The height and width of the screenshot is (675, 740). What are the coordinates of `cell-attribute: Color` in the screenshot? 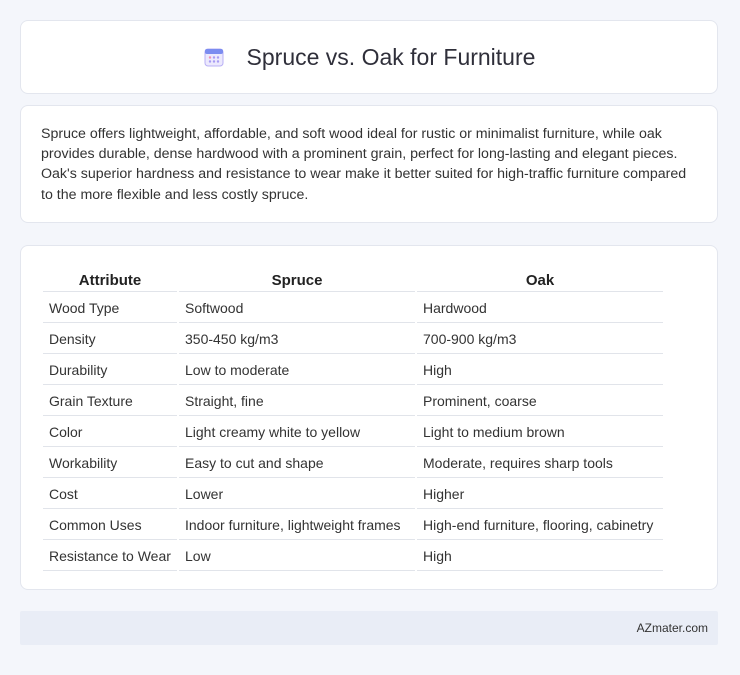 It's located at (110, 432).